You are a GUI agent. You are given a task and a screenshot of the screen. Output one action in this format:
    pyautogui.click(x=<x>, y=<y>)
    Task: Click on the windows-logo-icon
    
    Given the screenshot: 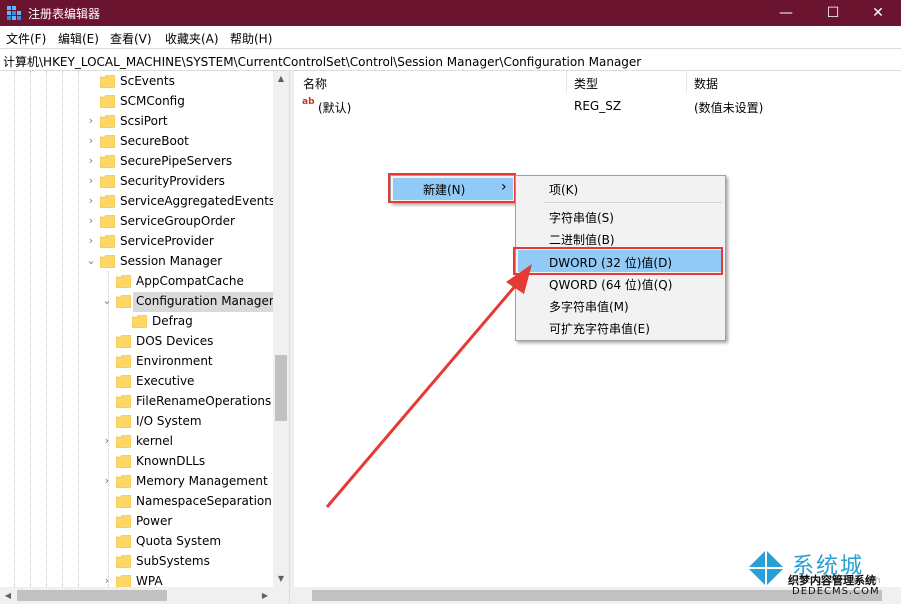 What is the action you would take?
    pyautogui.click(x=766, y=568)
    